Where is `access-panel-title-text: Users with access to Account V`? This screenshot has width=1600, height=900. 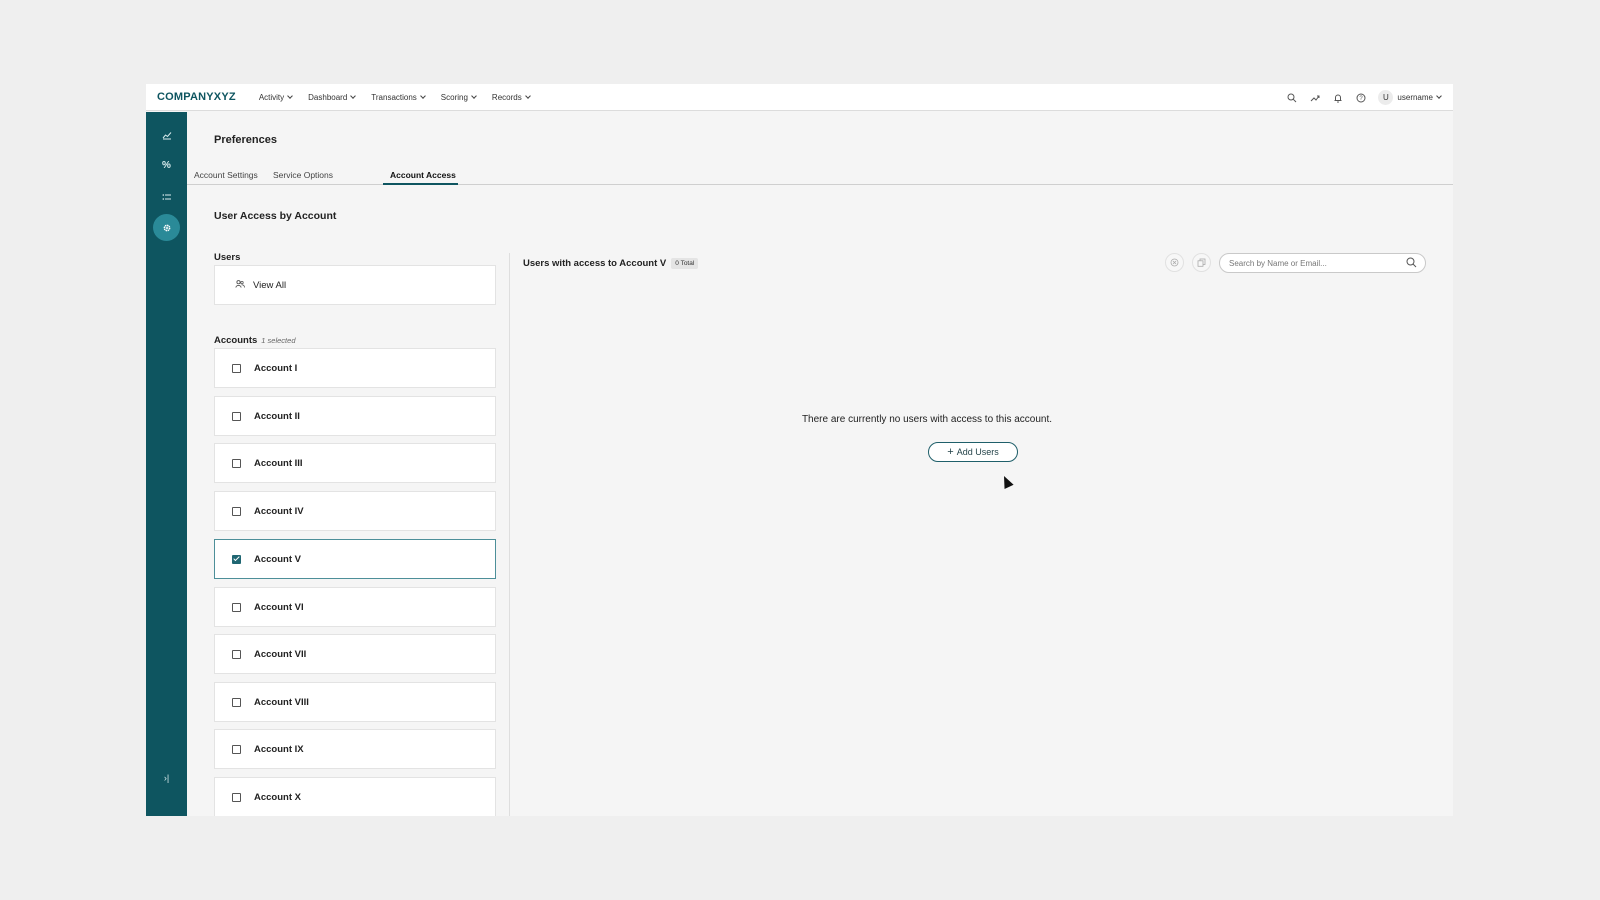
access-panel-title-text: Users with access to Account V is located at coordinates (595, 263).